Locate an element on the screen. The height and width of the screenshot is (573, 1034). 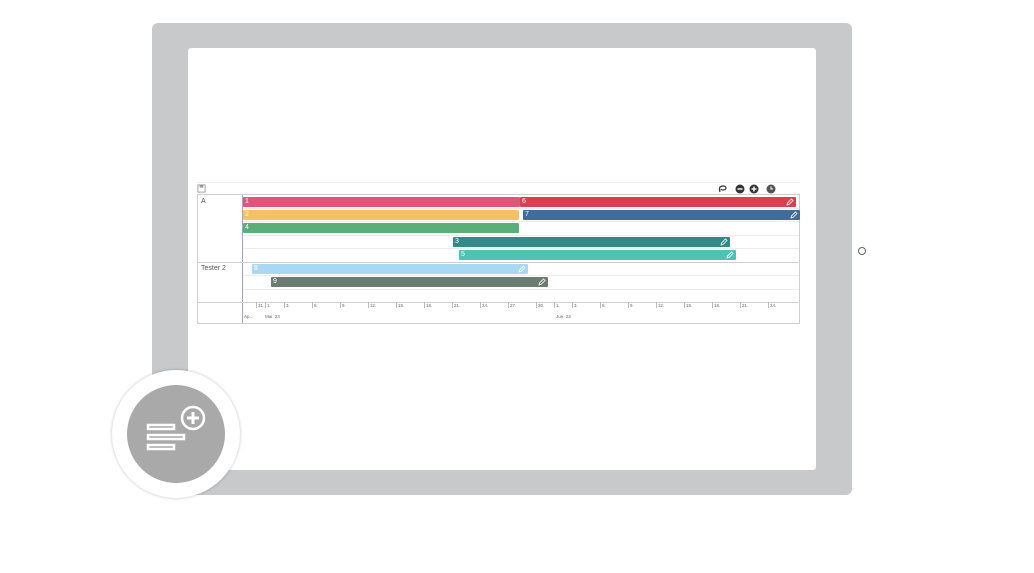
tick-label: 30. is located at coordinates (541, 305).